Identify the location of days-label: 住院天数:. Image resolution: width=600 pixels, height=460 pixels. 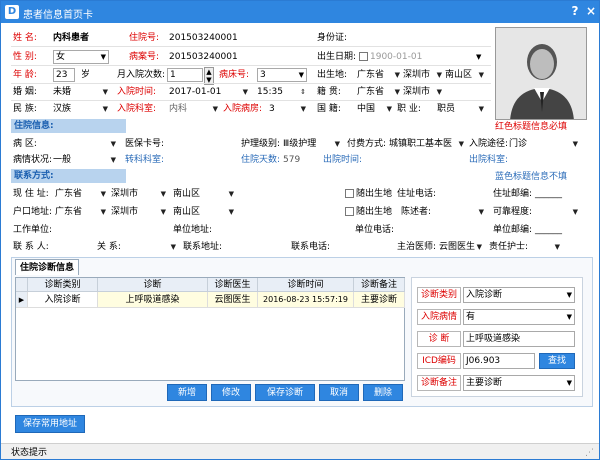
(261, 160).